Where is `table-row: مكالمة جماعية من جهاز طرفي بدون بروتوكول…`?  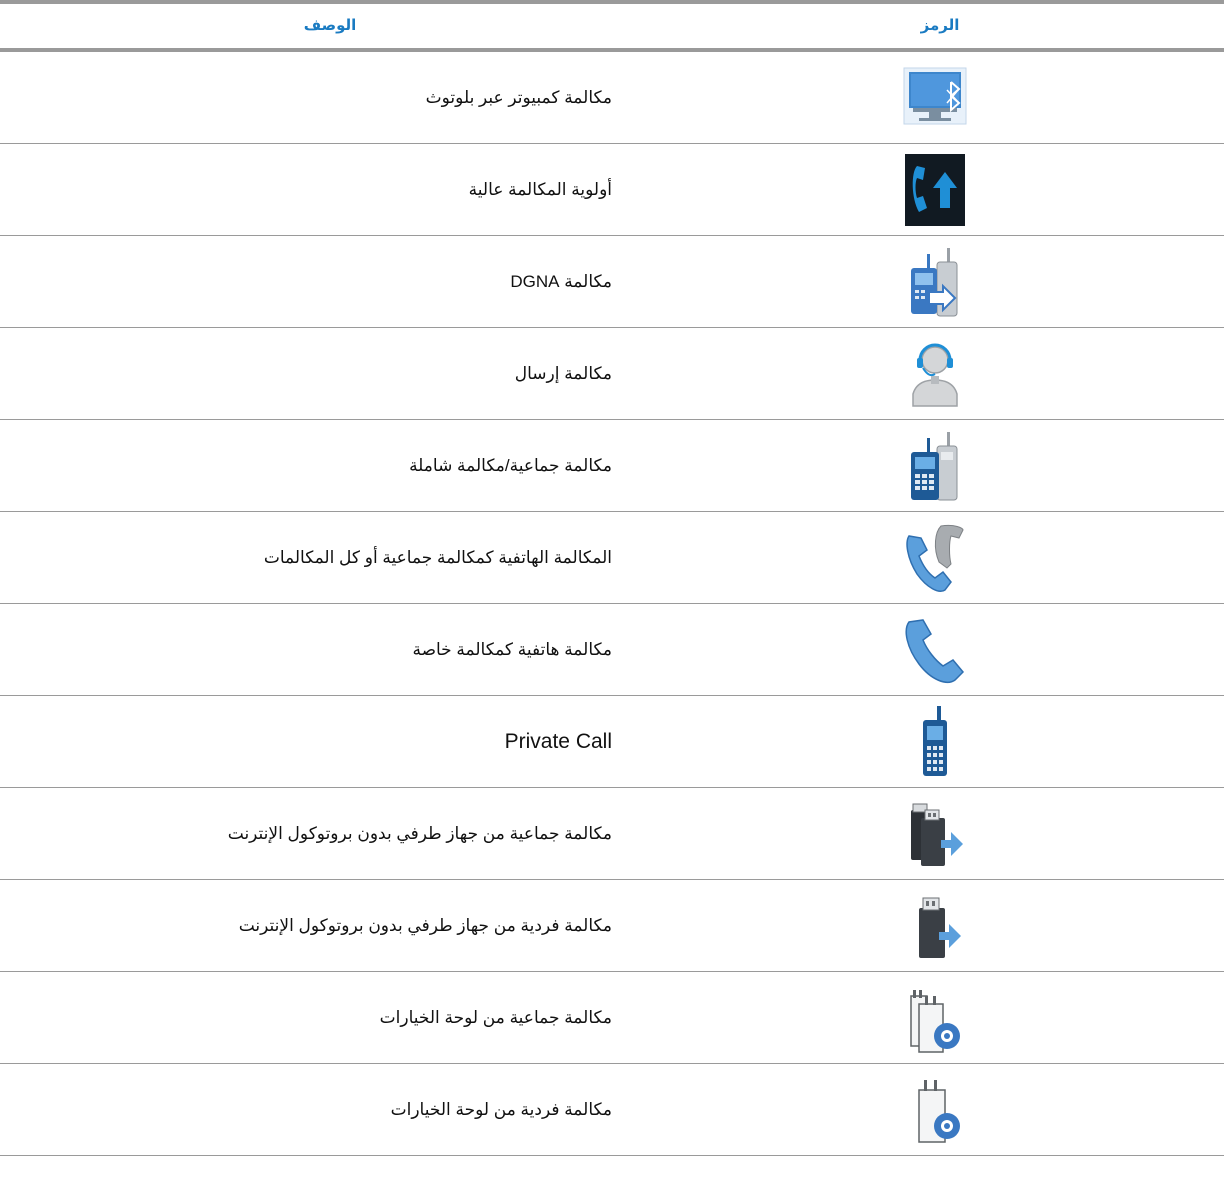 table-row: مكالمة جماعية من جهاز طرفي بدون بروتوكول… is located at coordinates (612, 834).